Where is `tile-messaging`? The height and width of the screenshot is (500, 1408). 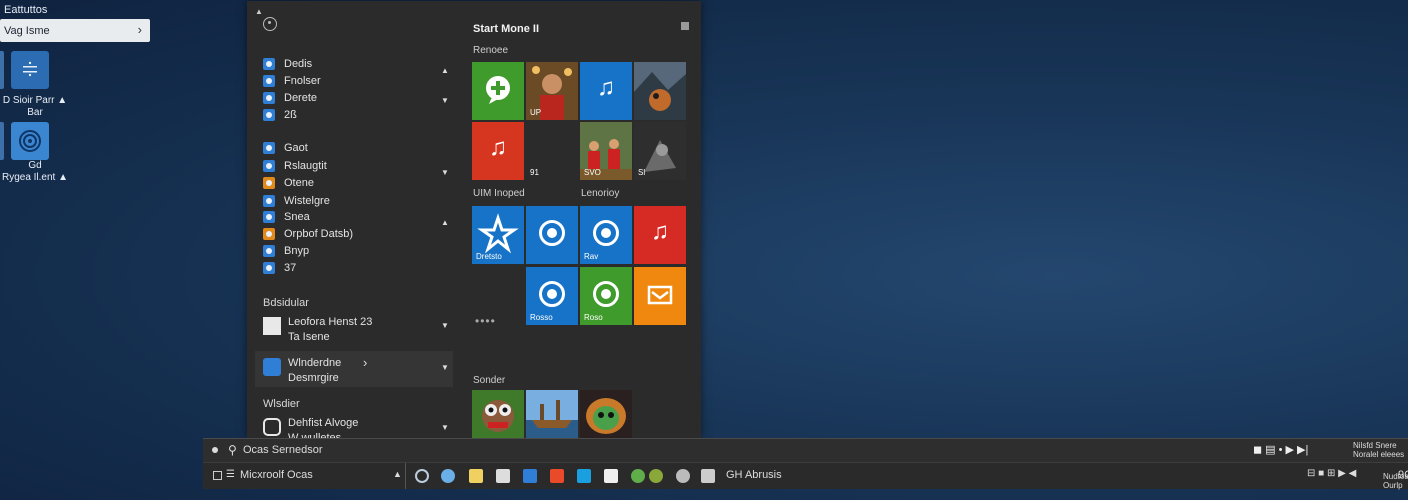 tile-messaging is located at coordinates (498, 91).